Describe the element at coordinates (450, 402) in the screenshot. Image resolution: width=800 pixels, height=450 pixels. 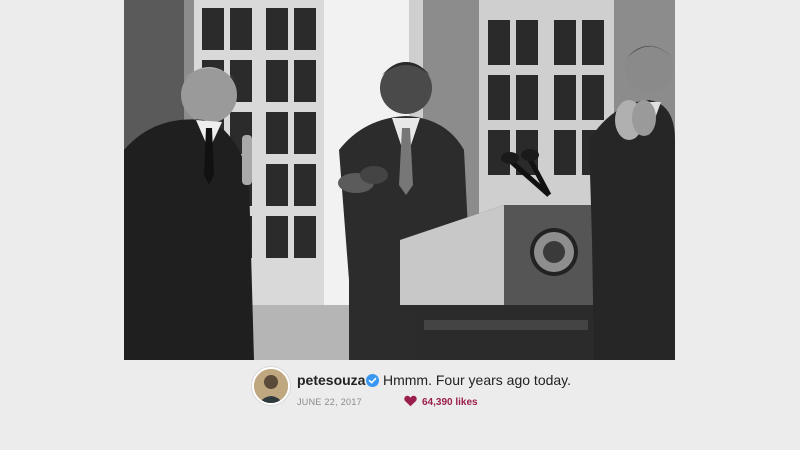
I see `likes-count: 64,390 likes` at that location.